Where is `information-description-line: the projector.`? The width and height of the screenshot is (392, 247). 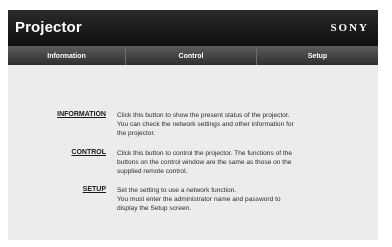
information-description-line: the projector. is located at coordinates (136, 133).